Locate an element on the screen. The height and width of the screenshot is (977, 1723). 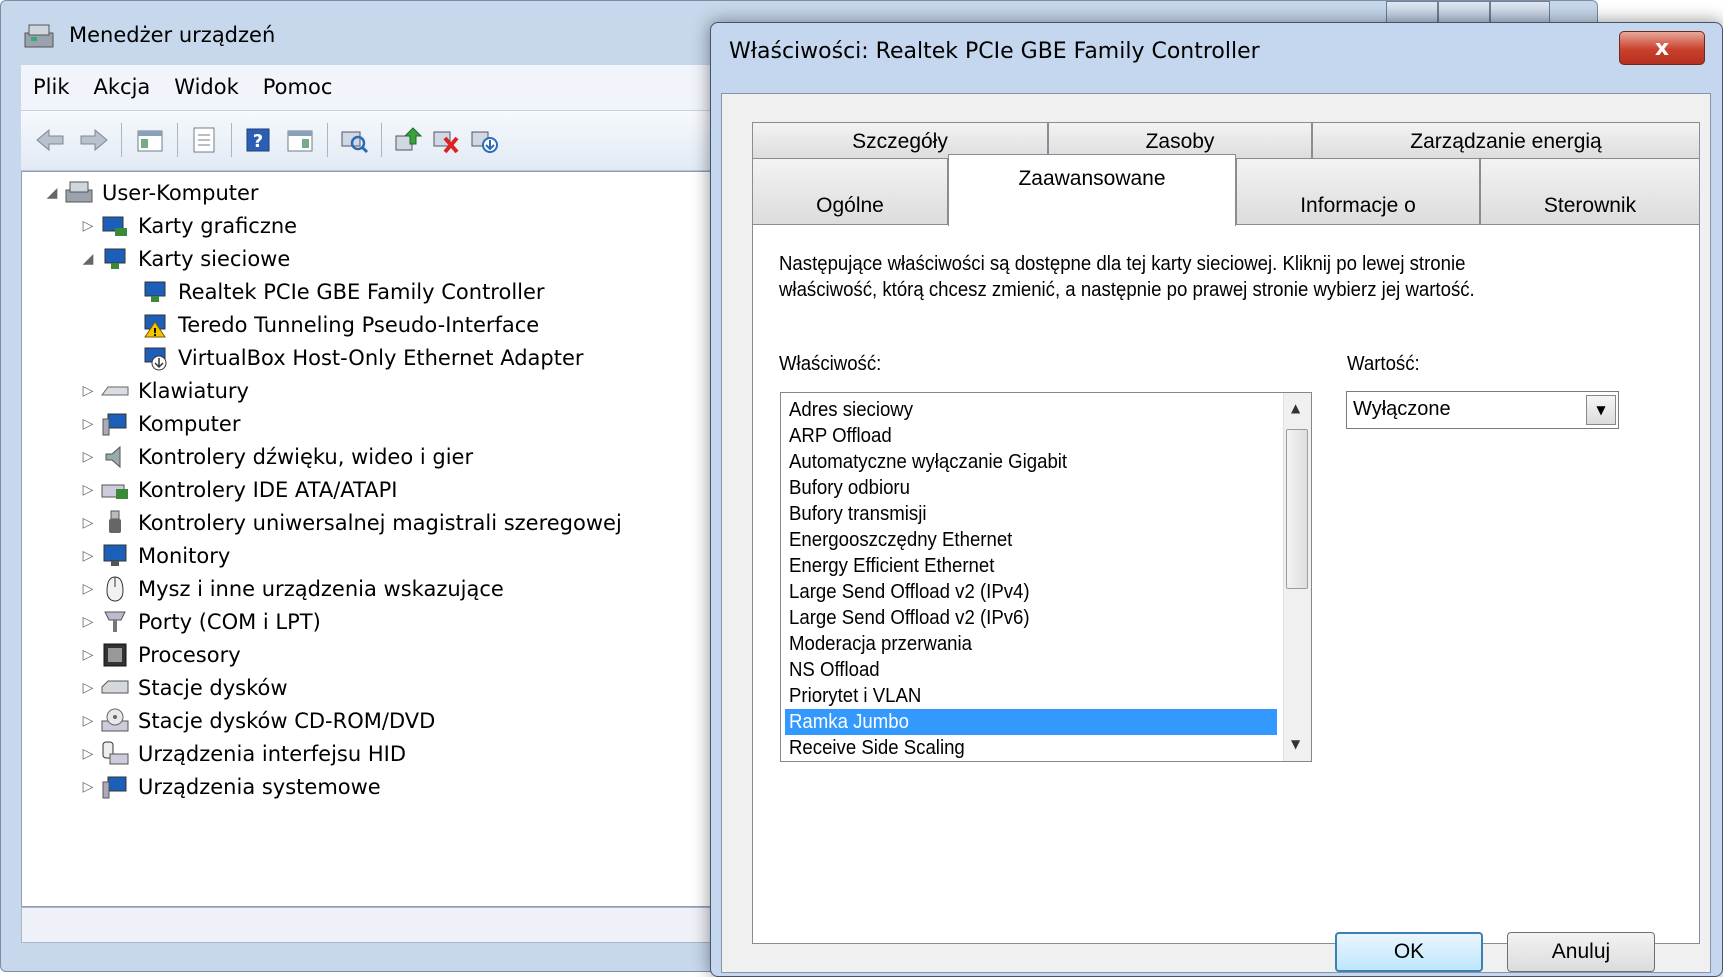
mouse-icon is located at coordinates (115, 589).